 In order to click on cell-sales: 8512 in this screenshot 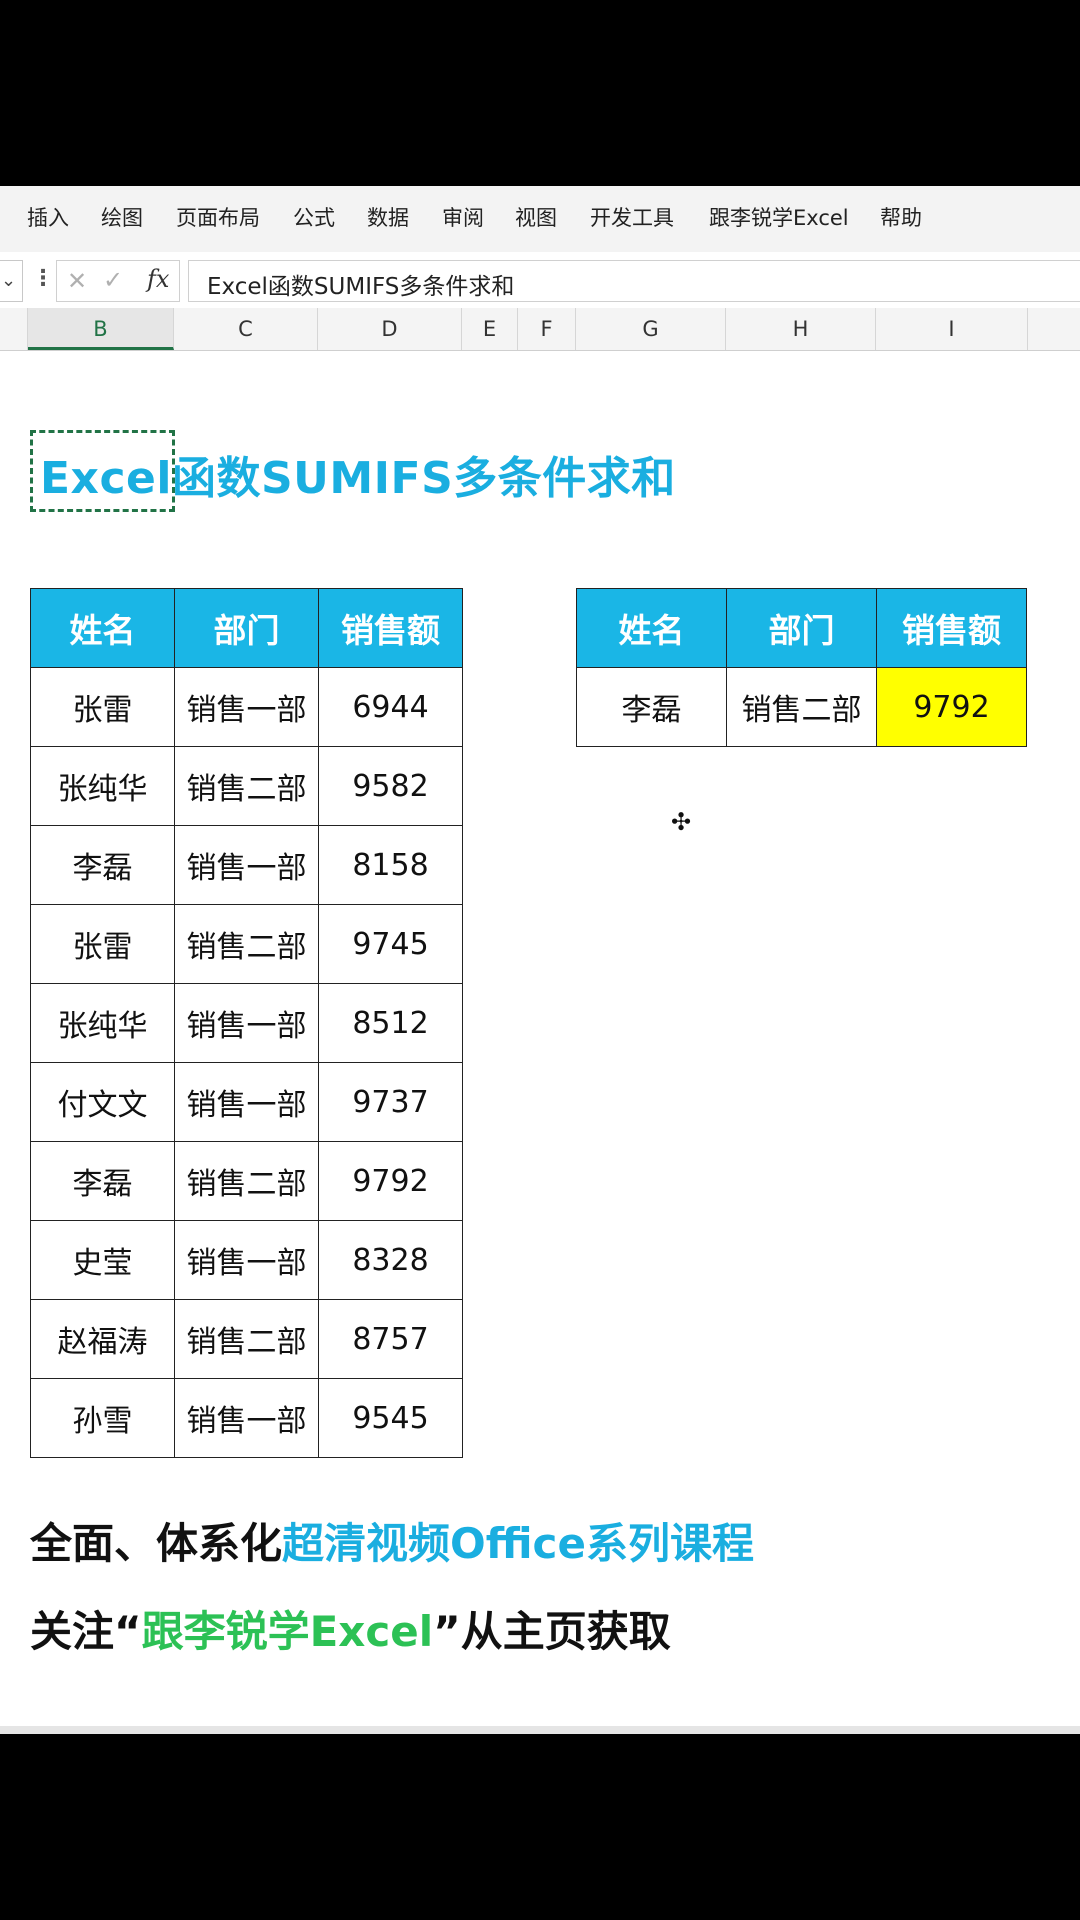, I will do `click(390, 1023)`.